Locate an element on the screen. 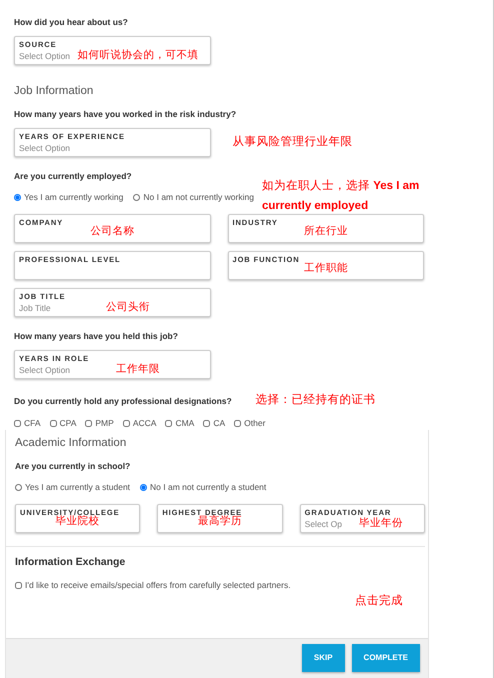 The width and height of the screenshot is (494, 678). checkbox-label: CFA is located at coordinates (32, 423).